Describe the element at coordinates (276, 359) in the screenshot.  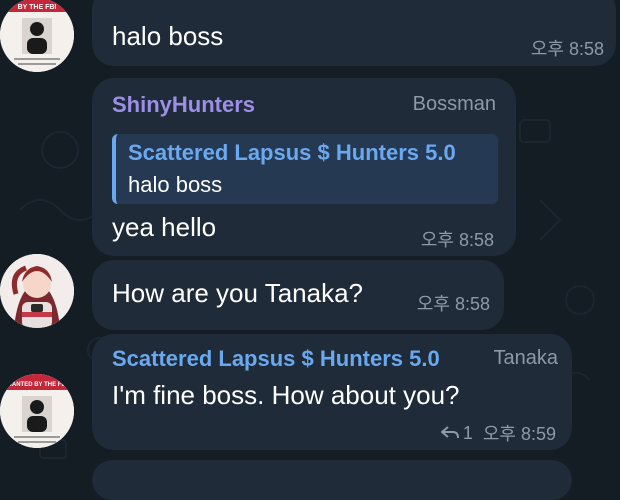
I see `sender-name: Scattered Lapsus $ Hunters 5.0` at that location.